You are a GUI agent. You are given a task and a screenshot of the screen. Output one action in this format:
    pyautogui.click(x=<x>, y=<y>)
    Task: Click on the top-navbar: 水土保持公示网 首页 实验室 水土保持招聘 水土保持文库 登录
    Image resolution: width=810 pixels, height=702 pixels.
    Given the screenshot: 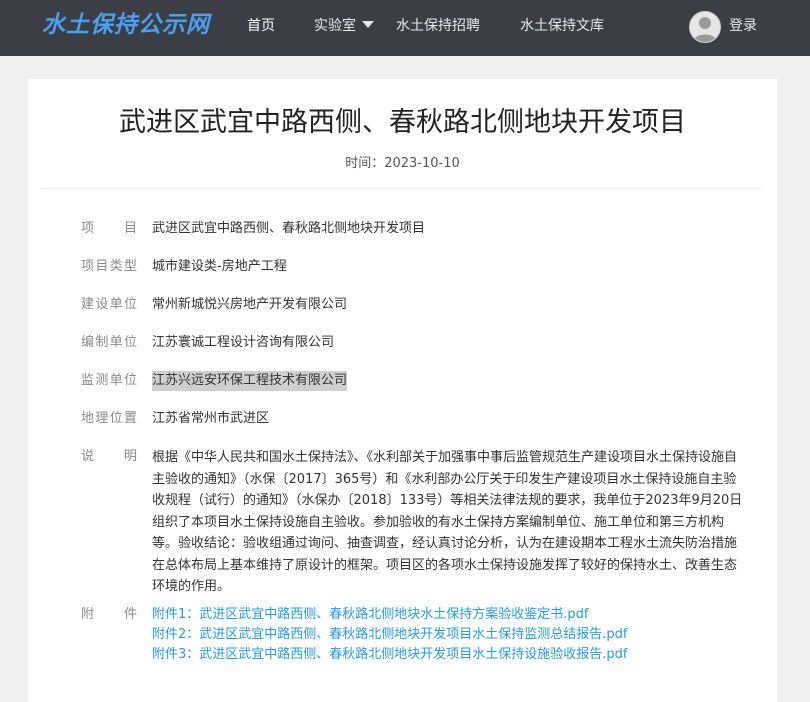 What is the action you would take?
    pyautogui.click(x=405, y=28)
    